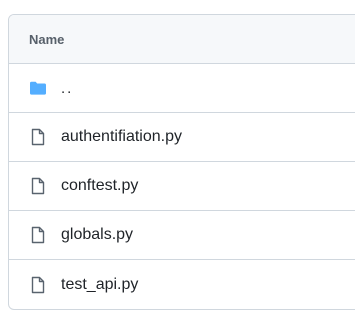 This screenshot has width=355, height=321. I want to click on file-row: globals.py, so click(182, 235).